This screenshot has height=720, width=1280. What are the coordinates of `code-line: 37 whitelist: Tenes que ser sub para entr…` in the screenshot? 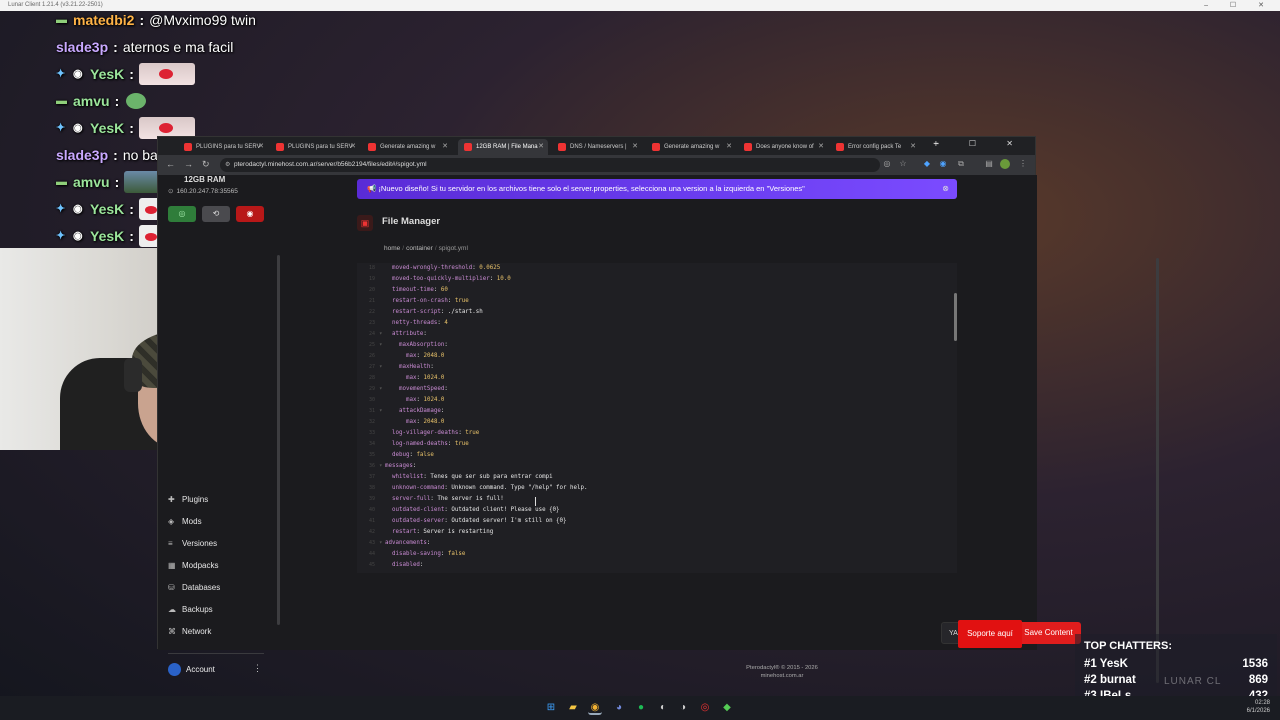 It's located at (657, 477).